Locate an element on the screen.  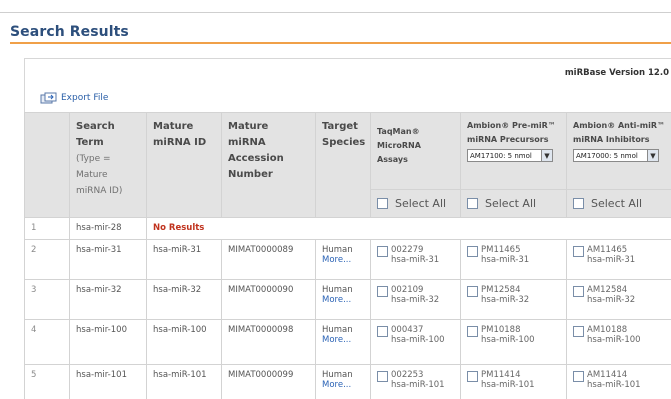
title-underline is located at coordinates (340, 43).